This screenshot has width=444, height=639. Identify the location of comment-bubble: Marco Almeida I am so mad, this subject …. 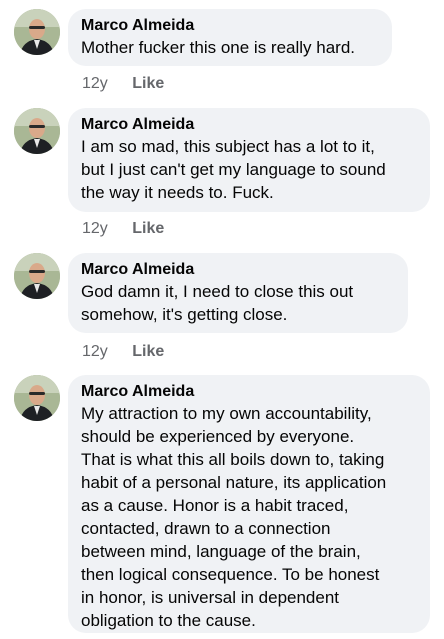
(249, 160).